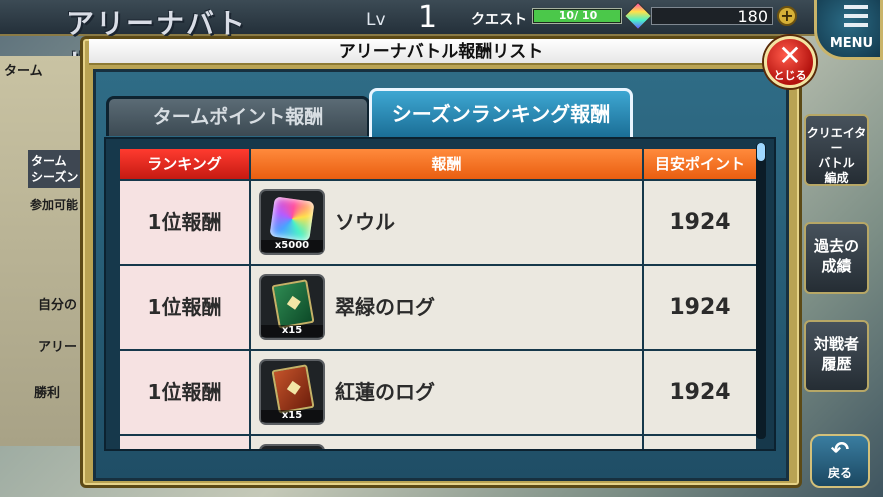 This screenshot has width=883, height=497. I want to click on tab-term-point-rewards: タームポイント報酬, so click(238, 116).